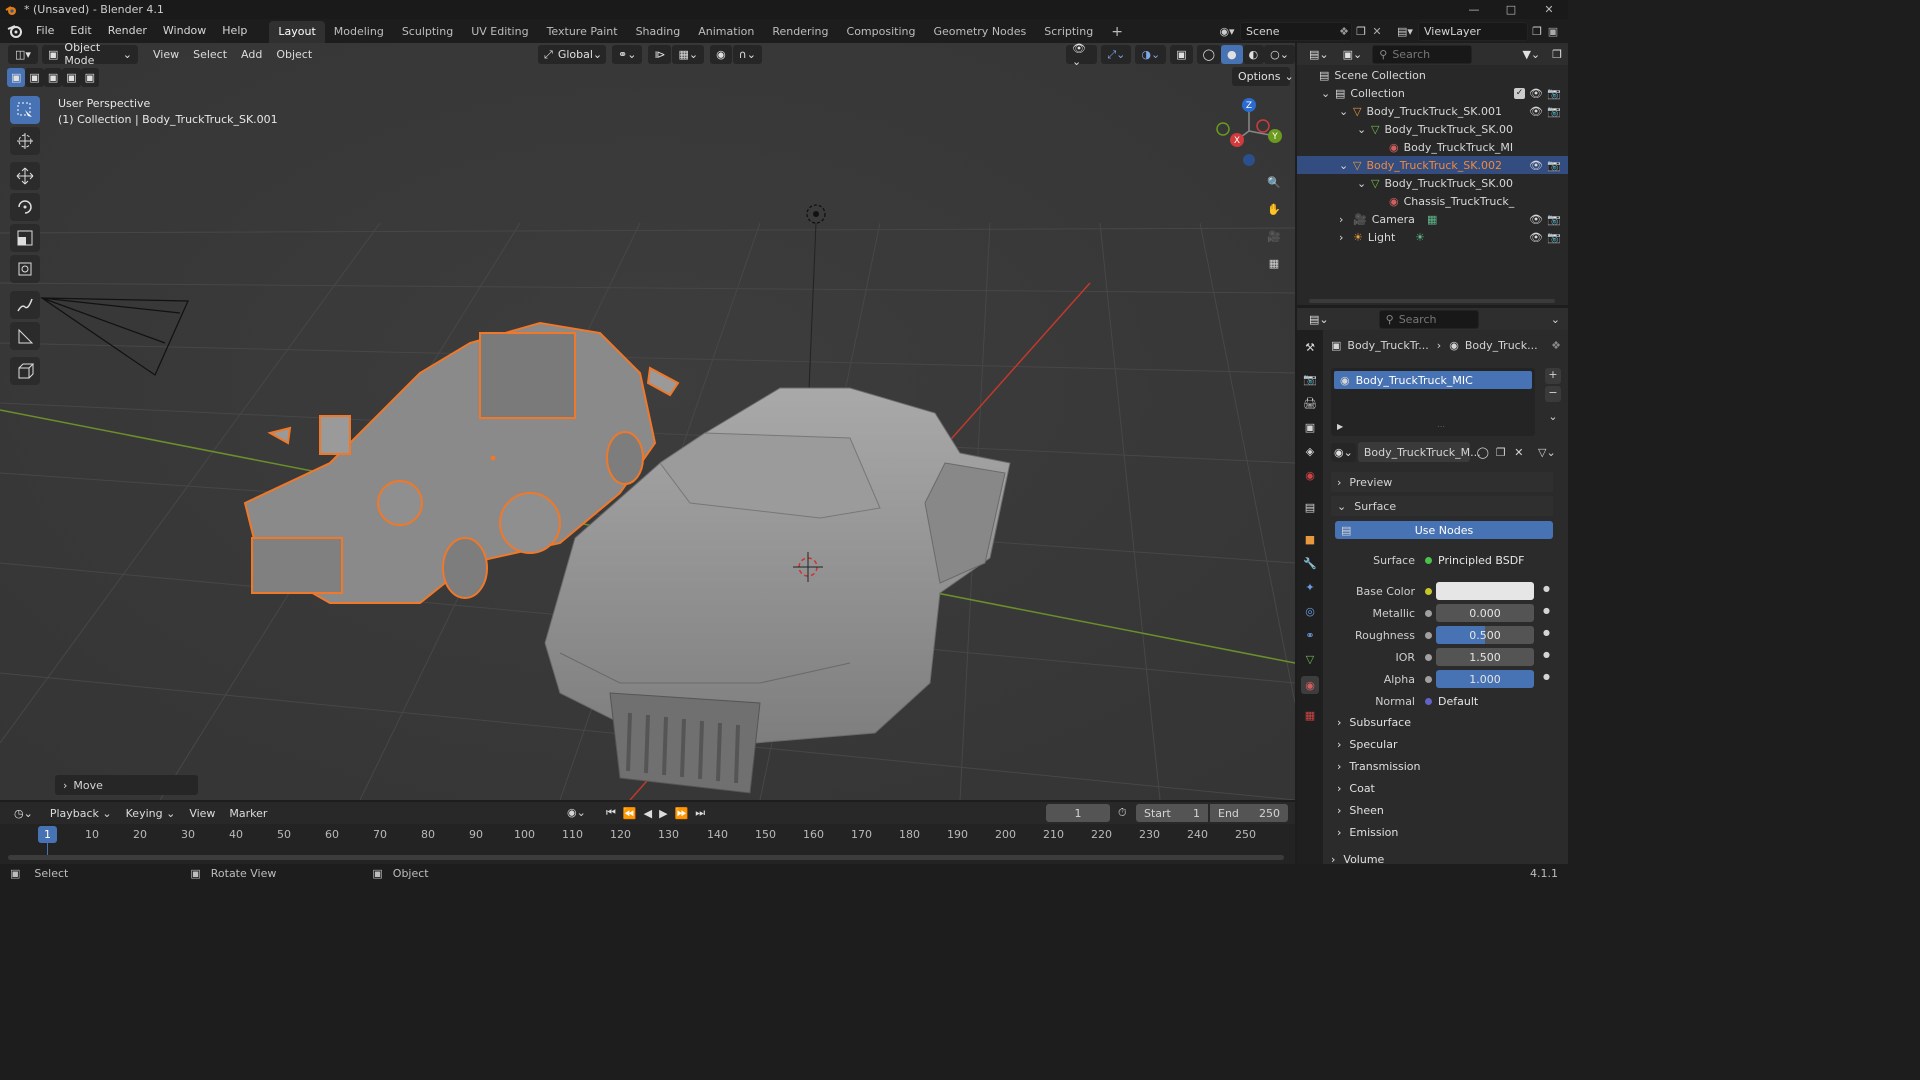 This screenshot has height=1080, width=1920. I want to click on outliner-scene-collection: ▤ Scene Collection, so click(1432, 75).